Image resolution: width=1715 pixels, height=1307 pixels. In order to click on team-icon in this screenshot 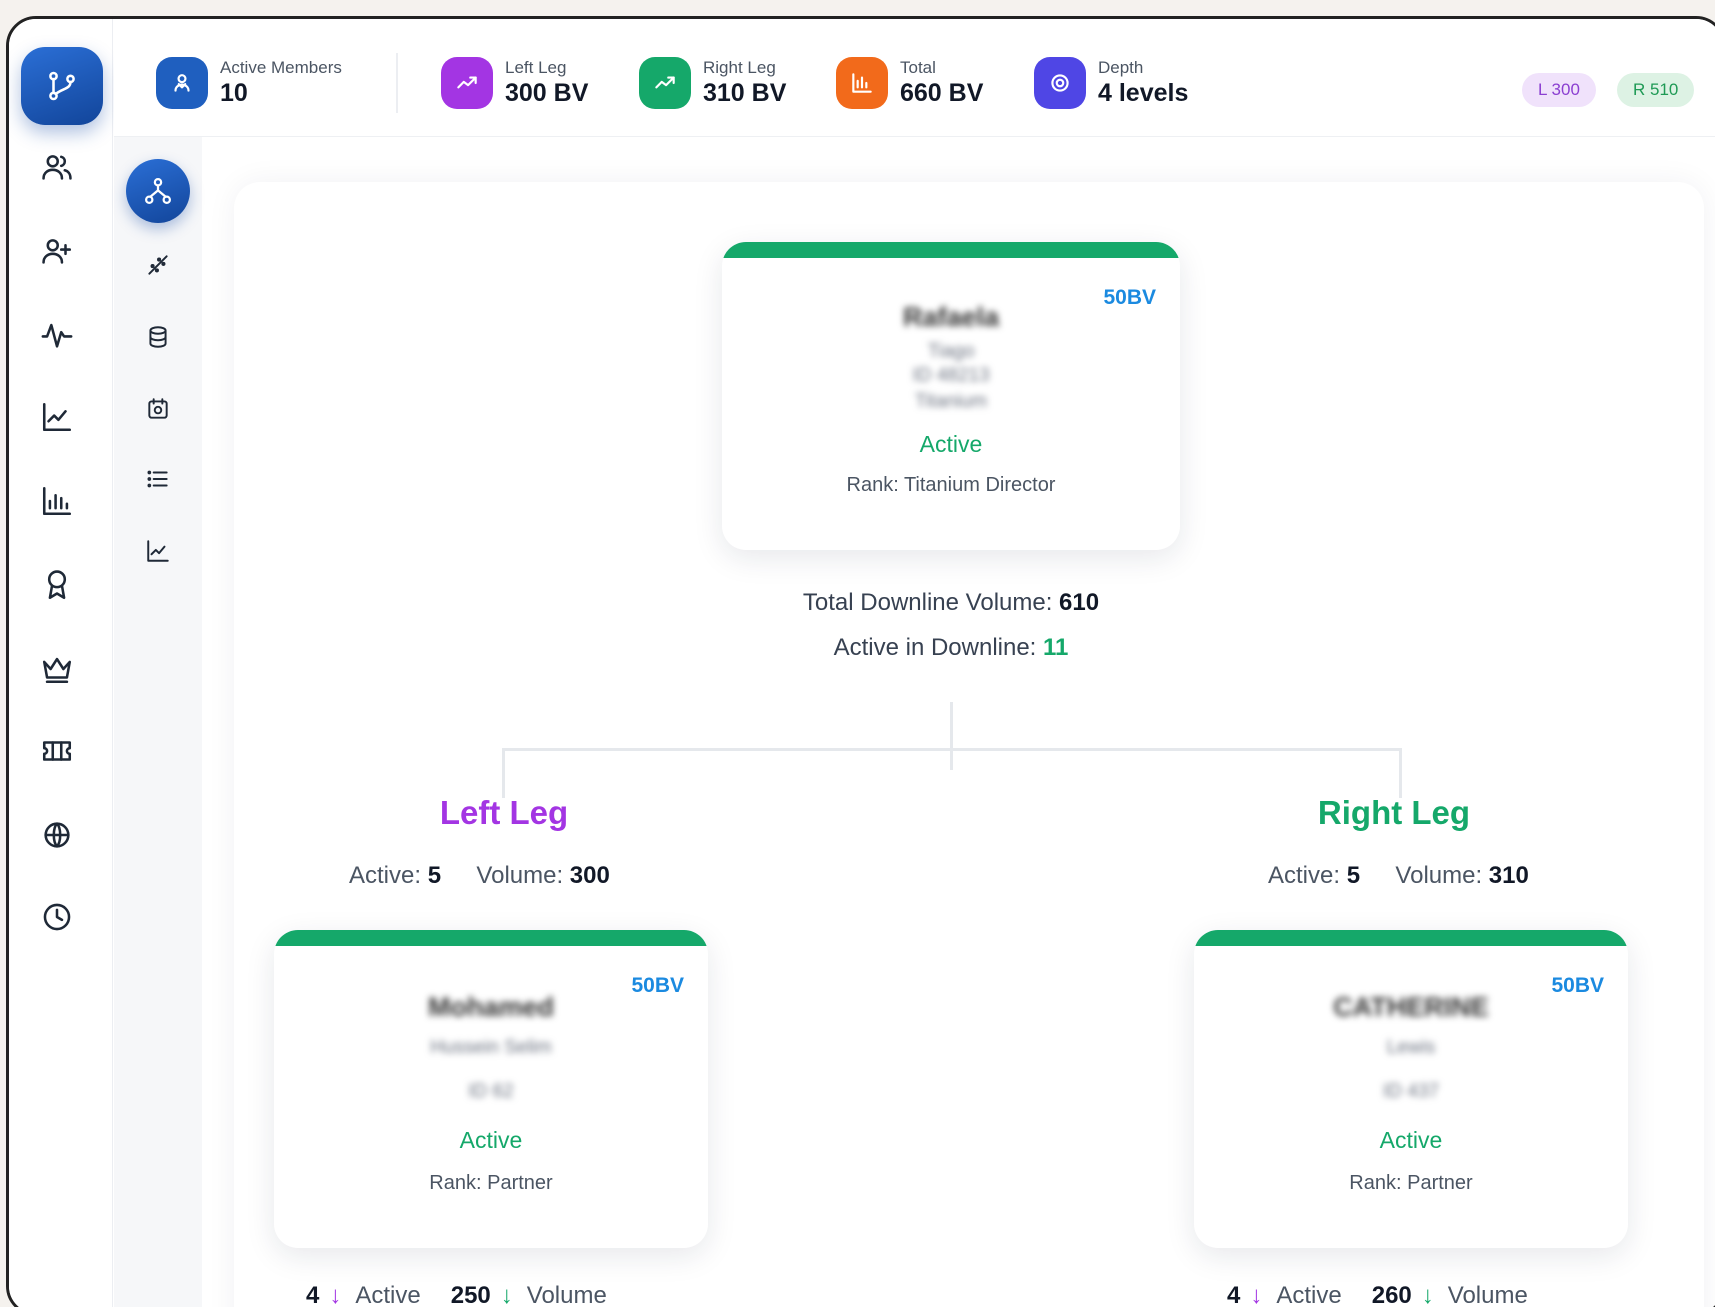, I will do `click(182, 83)`.